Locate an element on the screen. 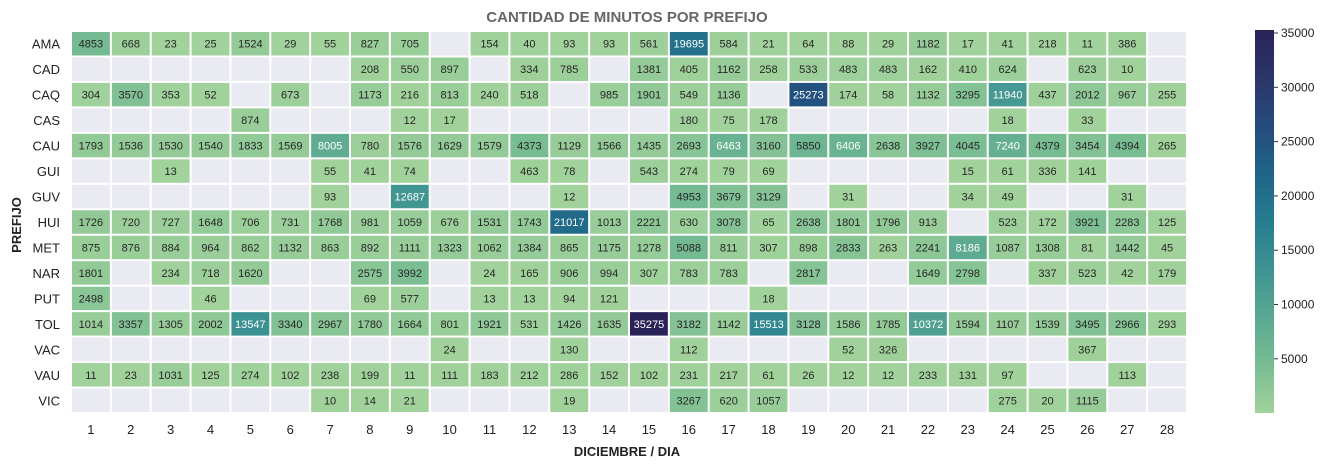 This screenshot has width=1333, height=468. x-tick-label: 3 is located at coordinates (170, 429).